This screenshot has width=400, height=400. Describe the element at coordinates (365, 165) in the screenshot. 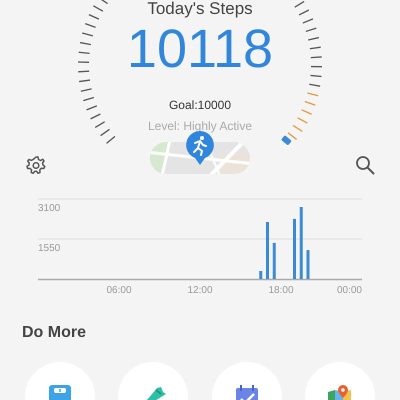

I see `search-icon` at that location.